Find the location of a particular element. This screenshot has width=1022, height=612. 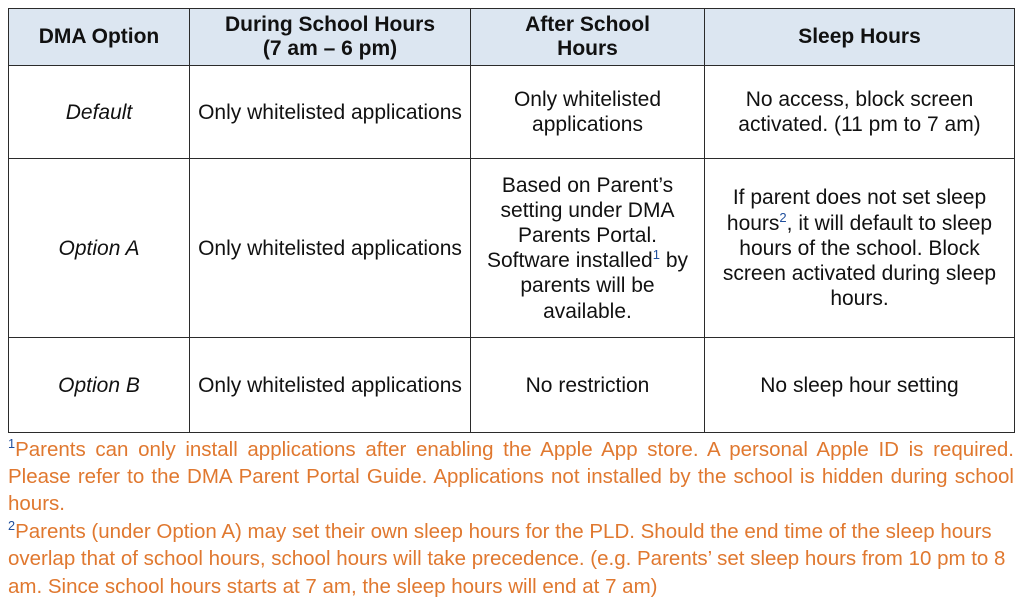

column-header-after-school-hours-line1: After School is located at coordinates (587, 24).